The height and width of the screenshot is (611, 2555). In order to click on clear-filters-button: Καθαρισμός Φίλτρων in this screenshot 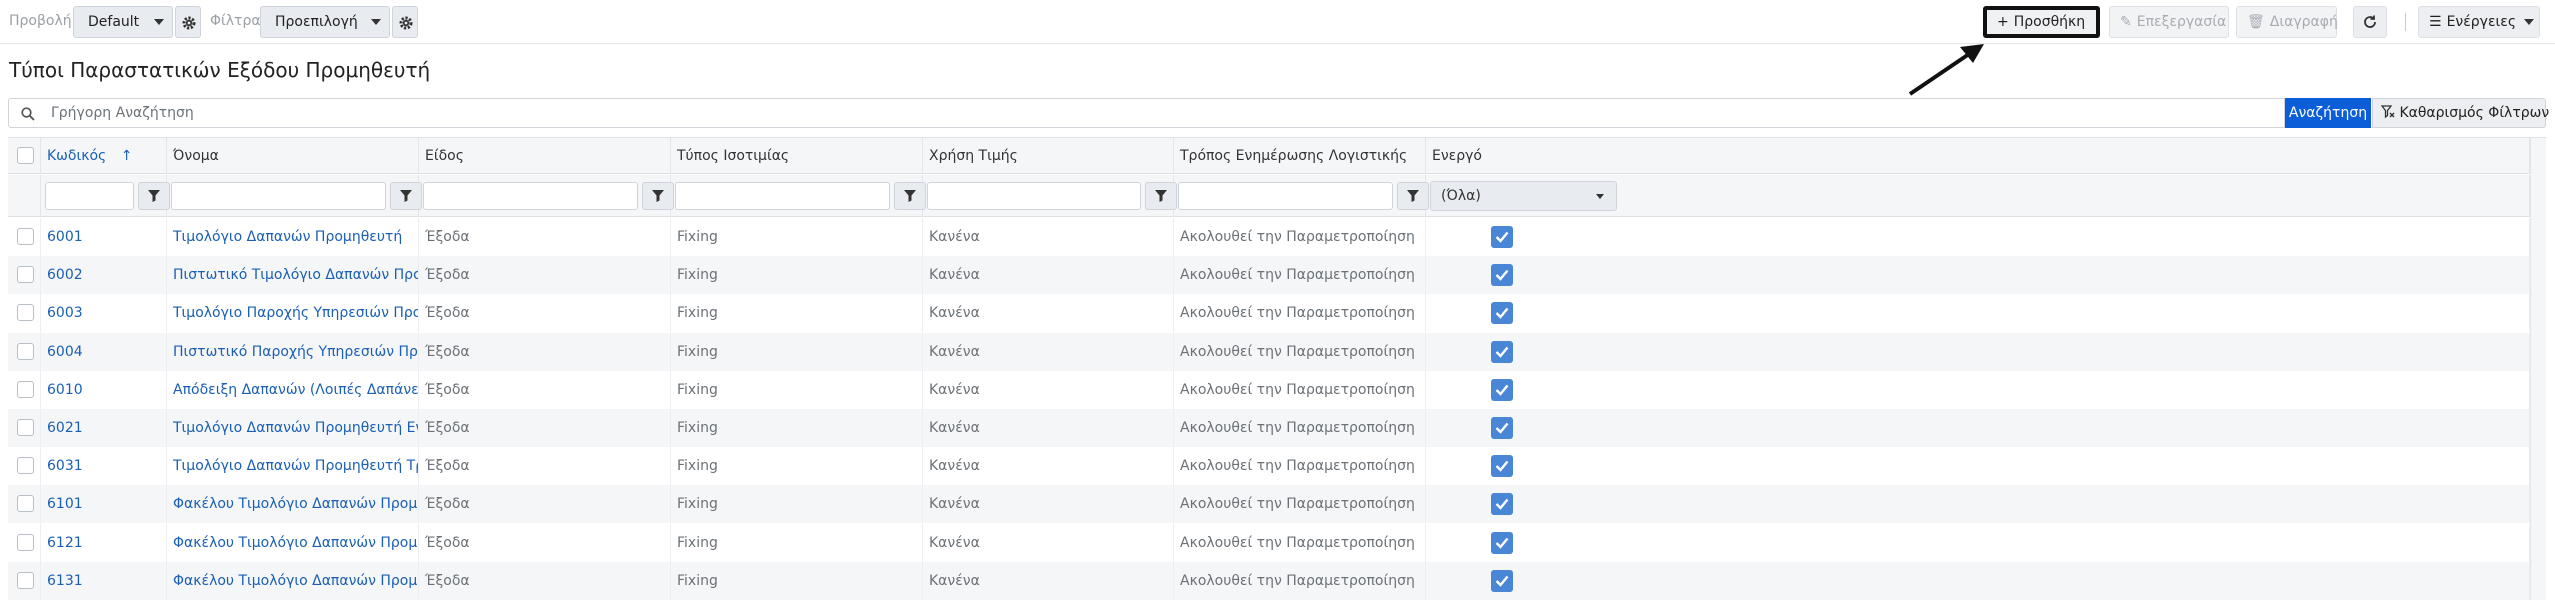, I will do `click(2460, 113)`.